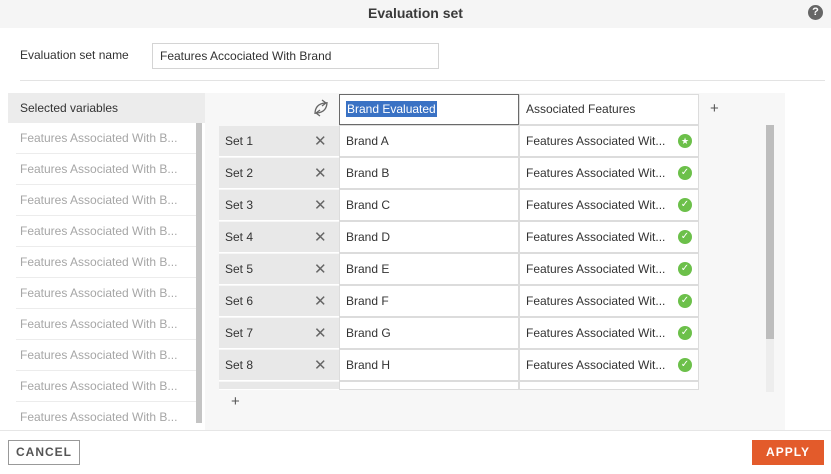 The height and width of the screenshot is (474, 831). Describe the element at coordinates (429, 141) in the screenshot. I see `brand-cell: Brand A` at that location.